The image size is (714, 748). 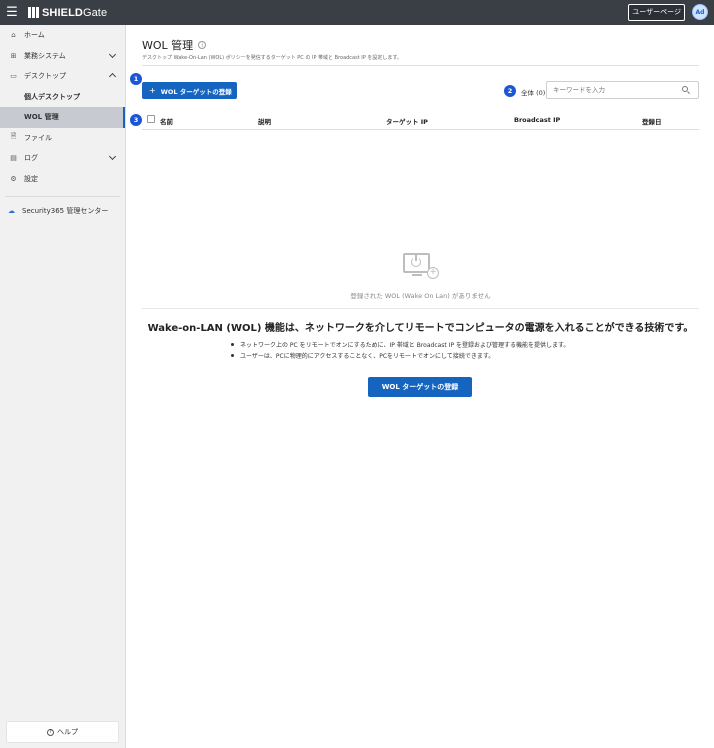 I want to click on logo: SHIELDGate, so click(x=67, y=13).